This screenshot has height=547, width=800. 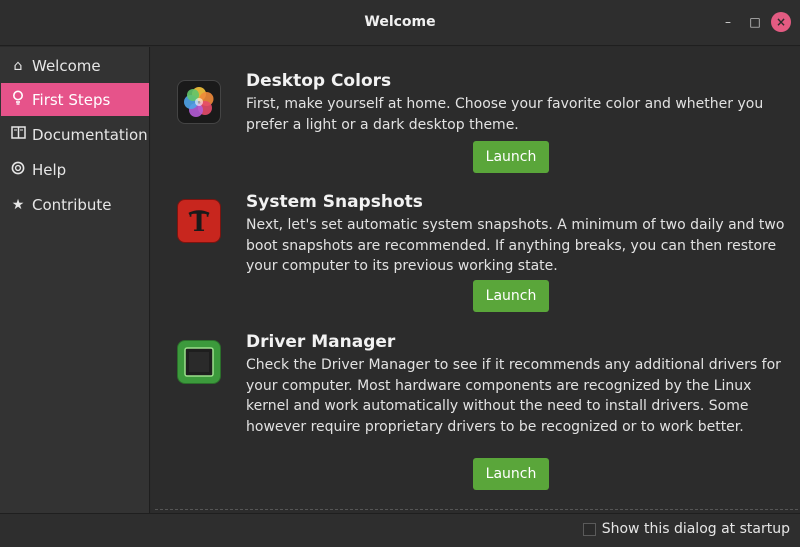 I want to click on book-icon, so click(x=18, y=134).